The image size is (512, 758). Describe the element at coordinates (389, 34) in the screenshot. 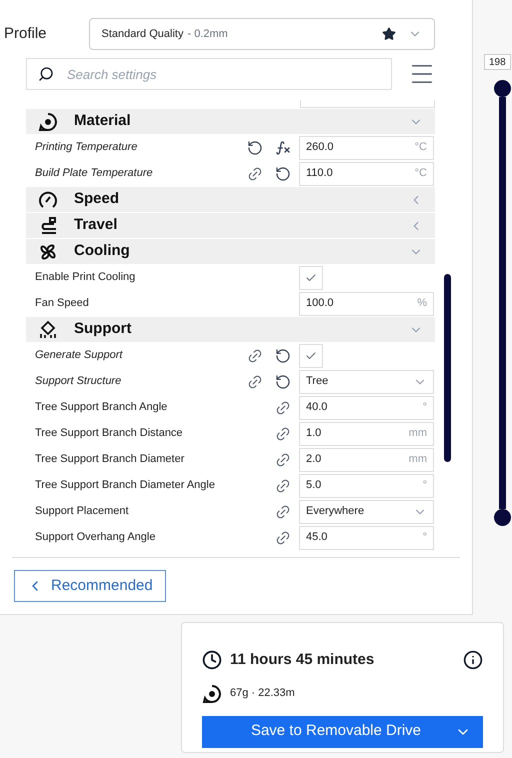

I see `star-icon` at that location.